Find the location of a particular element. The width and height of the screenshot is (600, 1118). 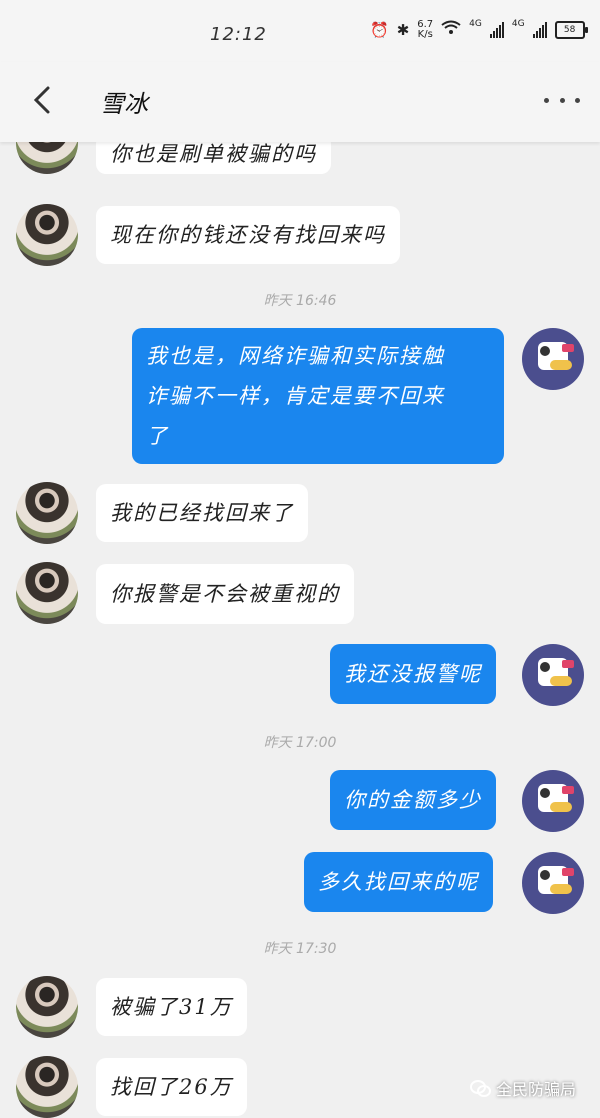

net-tag-2: 4G is located at coordinates (518, 24).